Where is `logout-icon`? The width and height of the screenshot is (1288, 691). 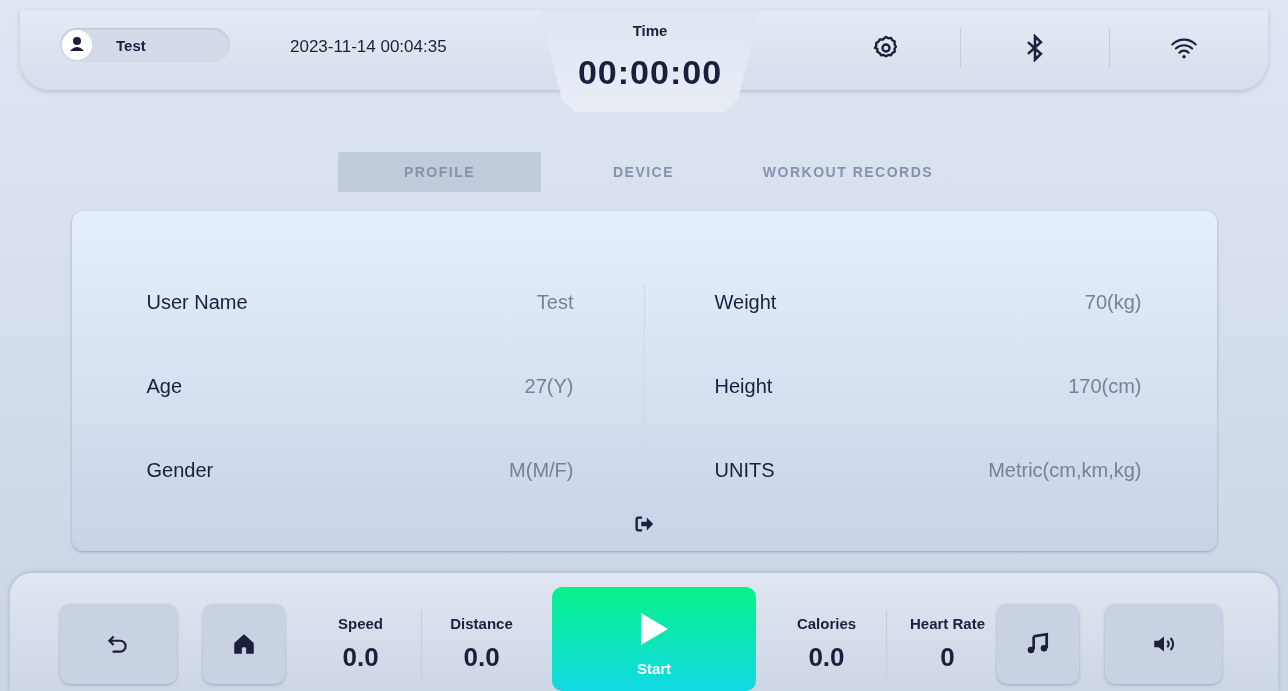
logout-icon is located at coordinates (644, 524).